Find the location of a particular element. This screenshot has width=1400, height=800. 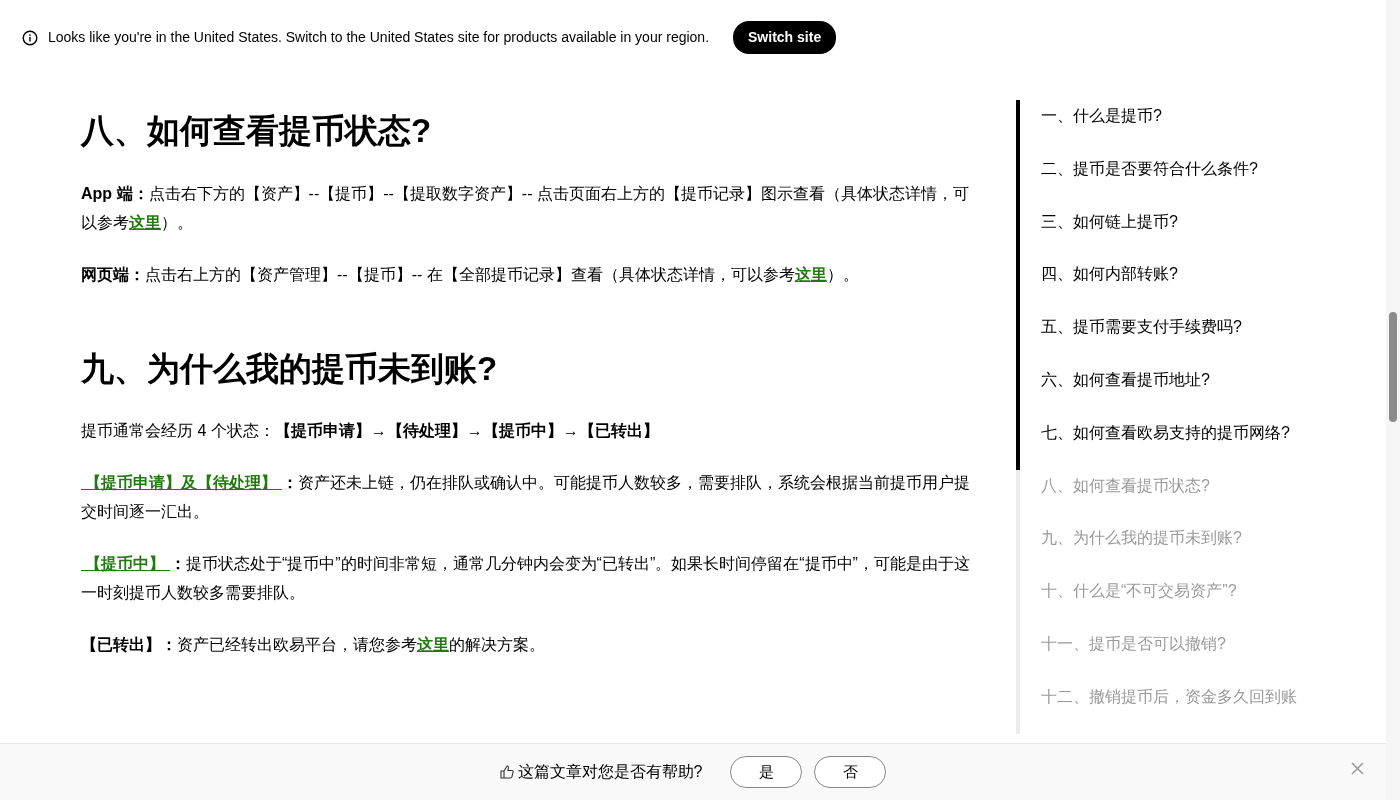

scrollbar-thumb is located at coordinates (1393, 367).